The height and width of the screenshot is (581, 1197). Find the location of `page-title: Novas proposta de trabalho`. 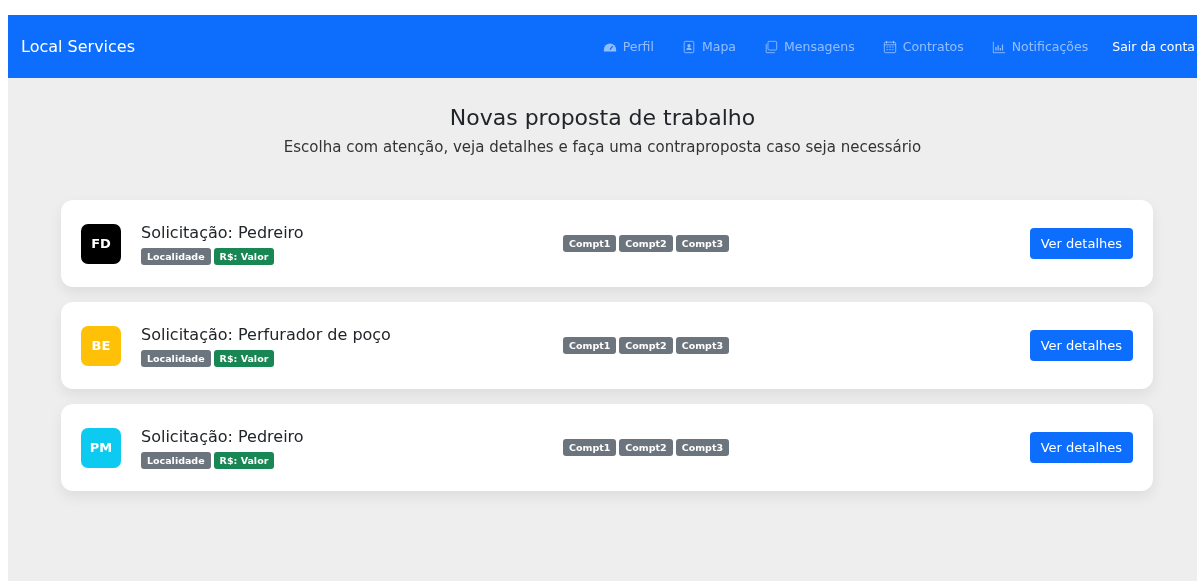

page-title: Novas proposta de trabalho is located at coordinates (602, 117).